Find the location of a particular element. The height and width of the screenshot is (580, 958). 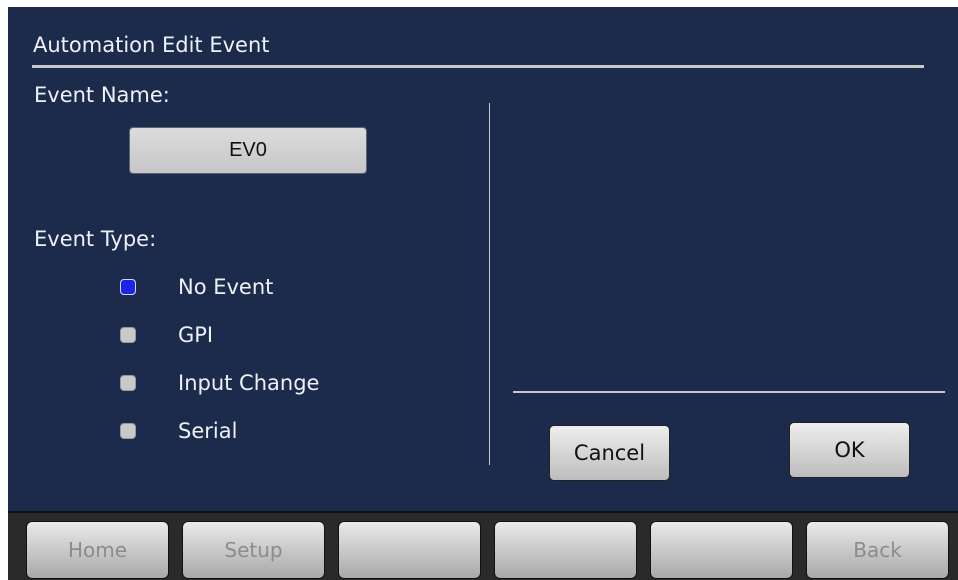

event-type-option-label: No Event is located at coordinates (226, 287).